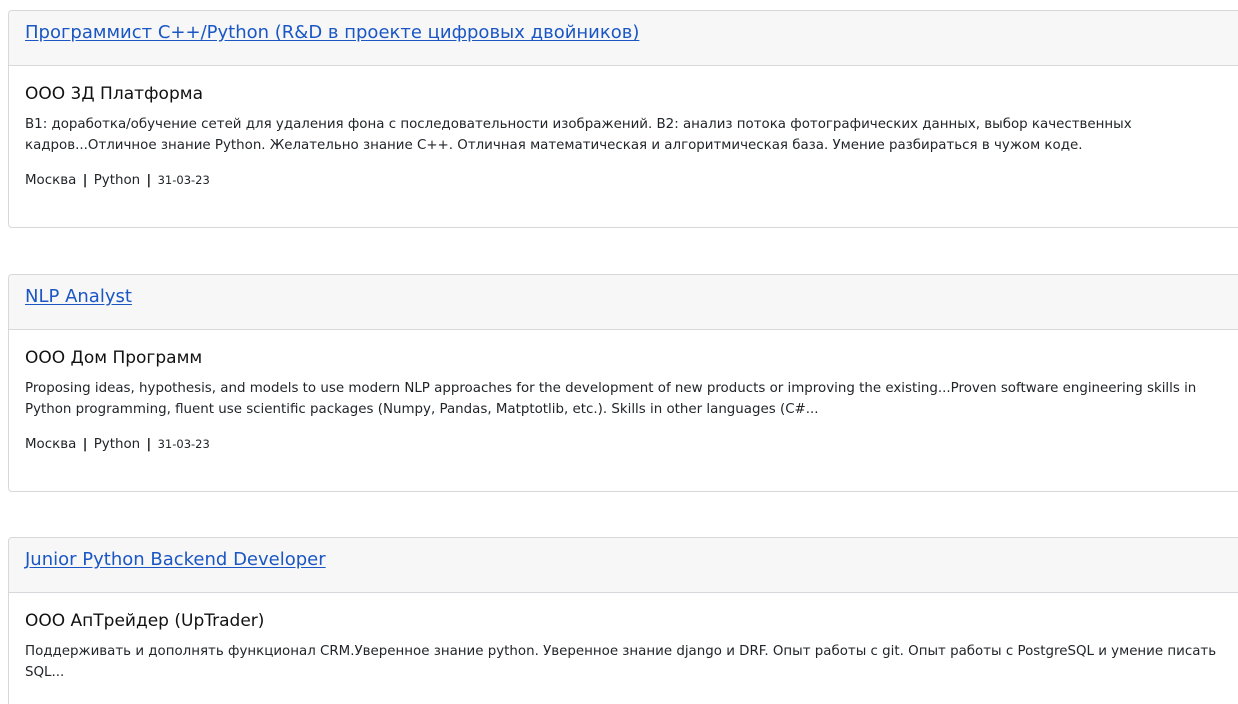 The height and width of the screenshot is (704, 1238). What do you see at coordinates (175, 559) in the screenshot?
I see `vacancy-title-link: Junior Python Backend Developer` at bounding box center [175, 559].